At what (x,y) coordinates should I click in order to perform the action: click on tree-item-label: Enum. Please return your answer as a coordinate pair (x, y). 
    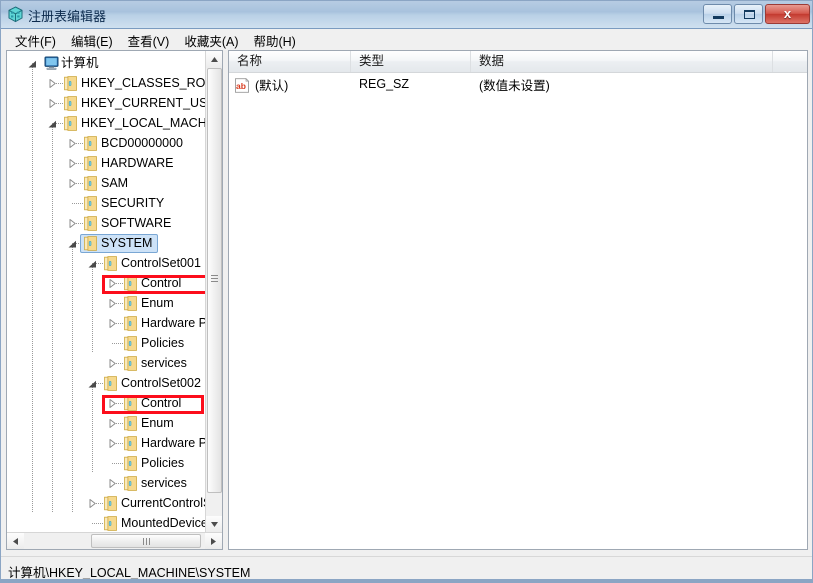
    Looking at the image, I should click on (157, 303).